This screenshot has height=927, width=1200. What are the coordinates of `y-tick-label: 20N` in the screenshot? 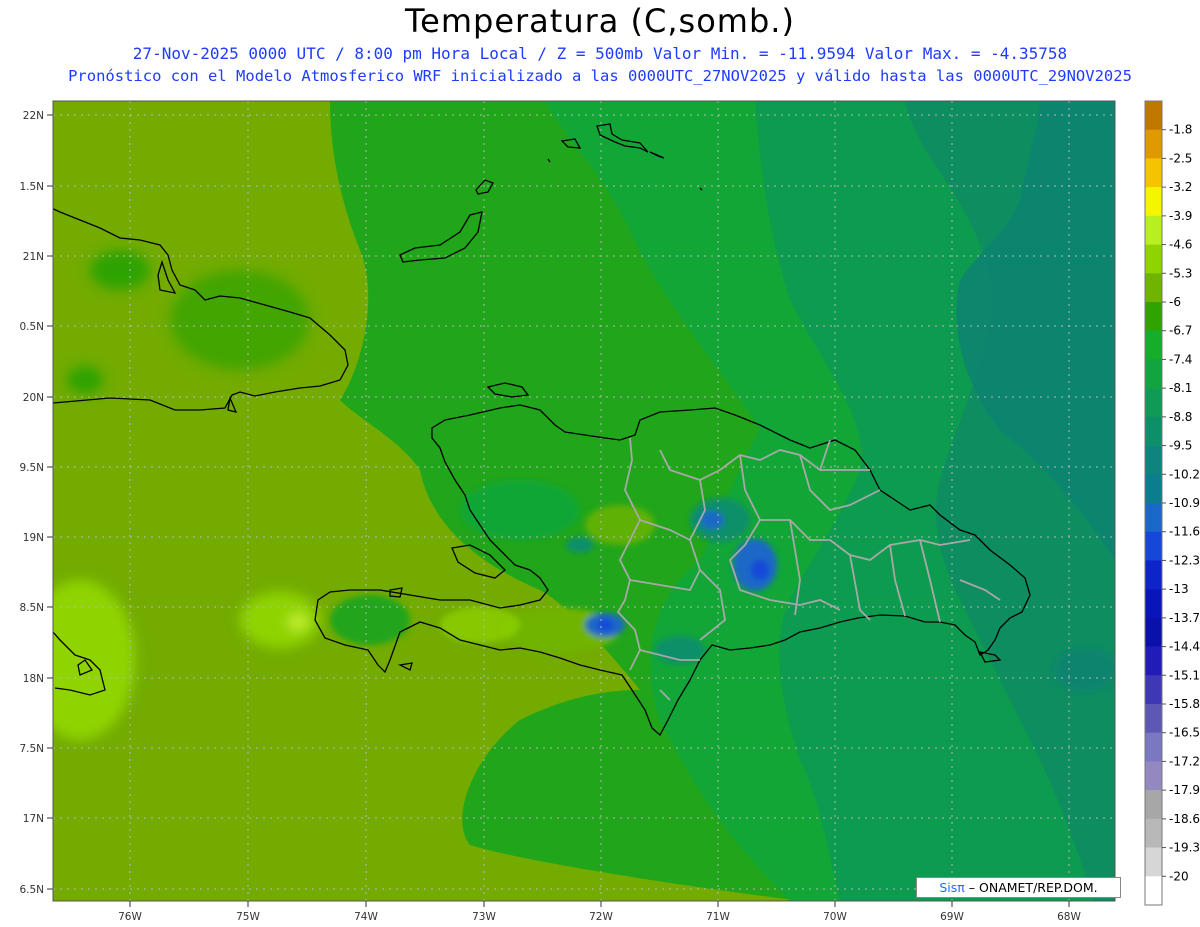 It's located at (33, 398).